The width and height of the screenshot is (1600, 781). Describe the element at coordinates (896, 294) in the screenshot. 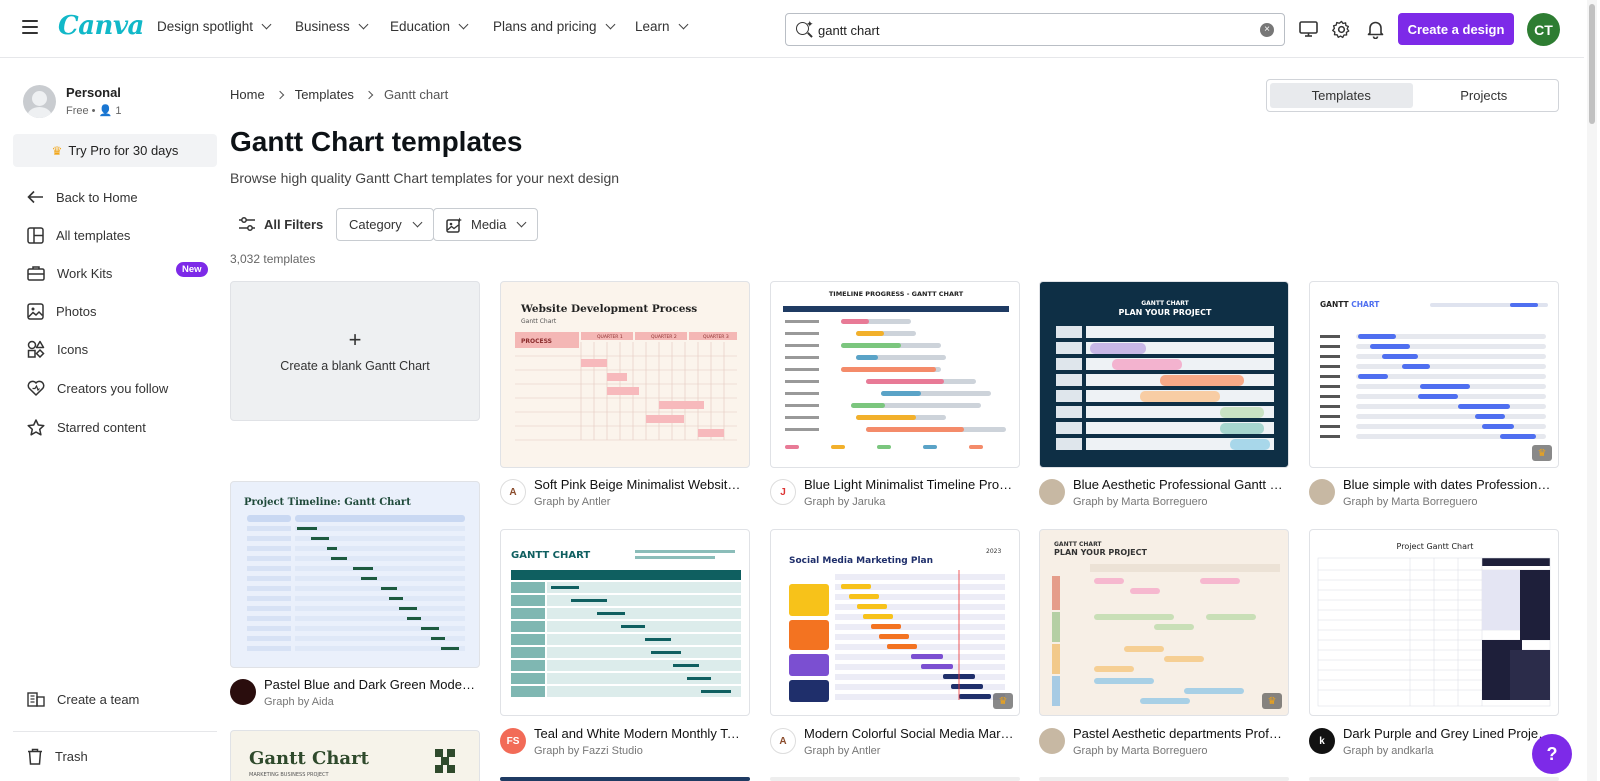

I see `thumb-title: TIMELINE PROGRESS - GANTT CHART` at that location.